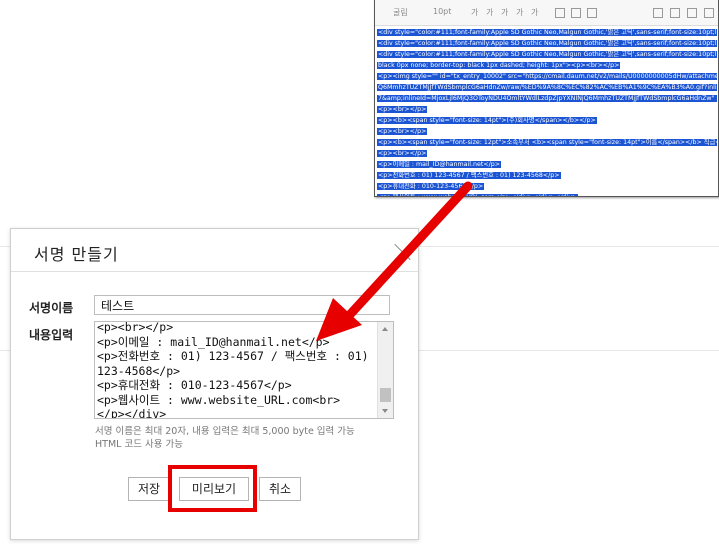 The width and height of the screenshot is (719, 544). Describe the element at coordinates (394, 261) in the screenshot. I see `annotation-arrow` at that location.